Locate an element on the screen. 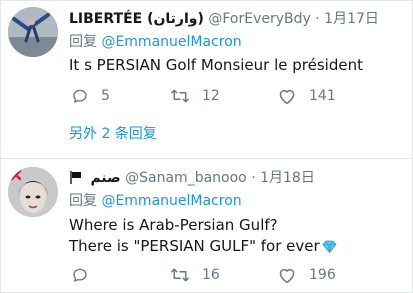 This screenshot has height=293, width=413. user-handle: @ForEveryBdy is located at coordinates (259, 19).